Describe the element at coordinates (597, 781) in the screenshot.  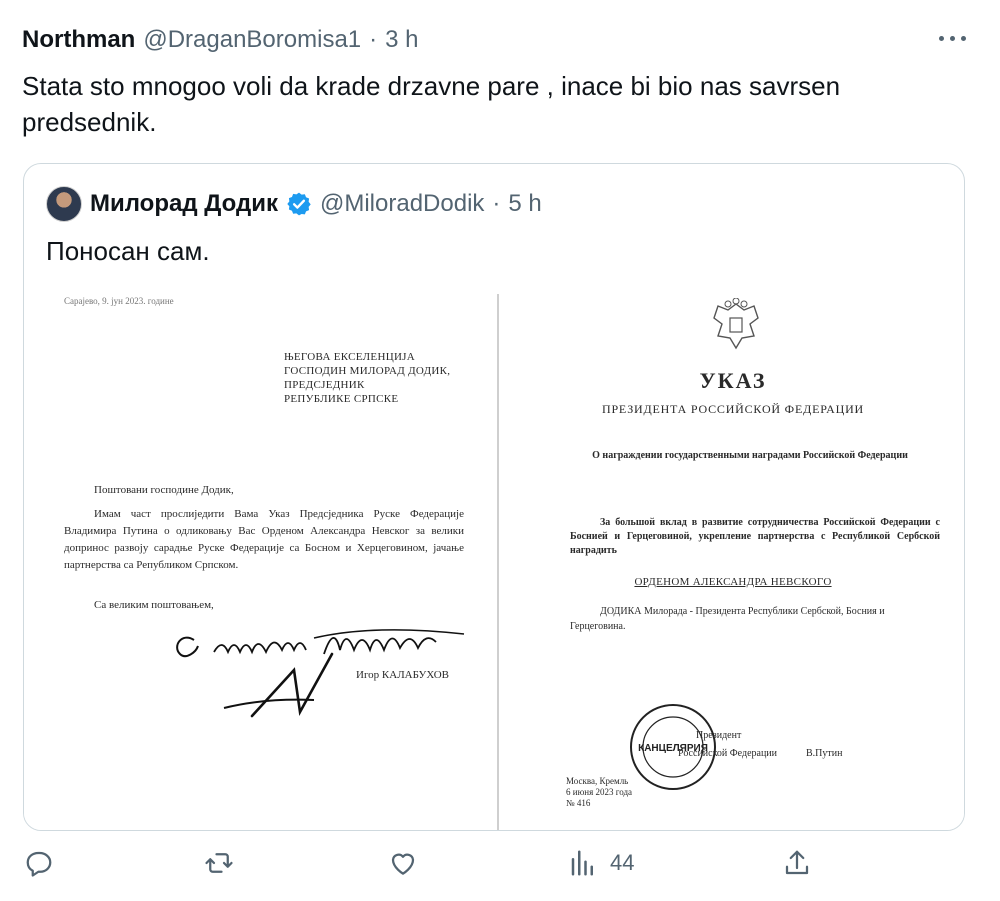
I see `decree-place: Москва, Кремль` at that location.